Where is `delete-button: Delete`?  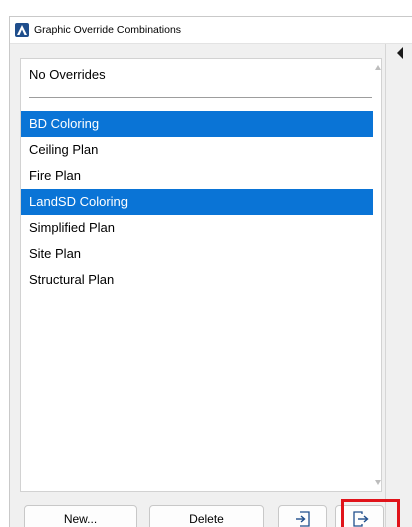
delete-button: Delete is located at coordinates (206, 516).